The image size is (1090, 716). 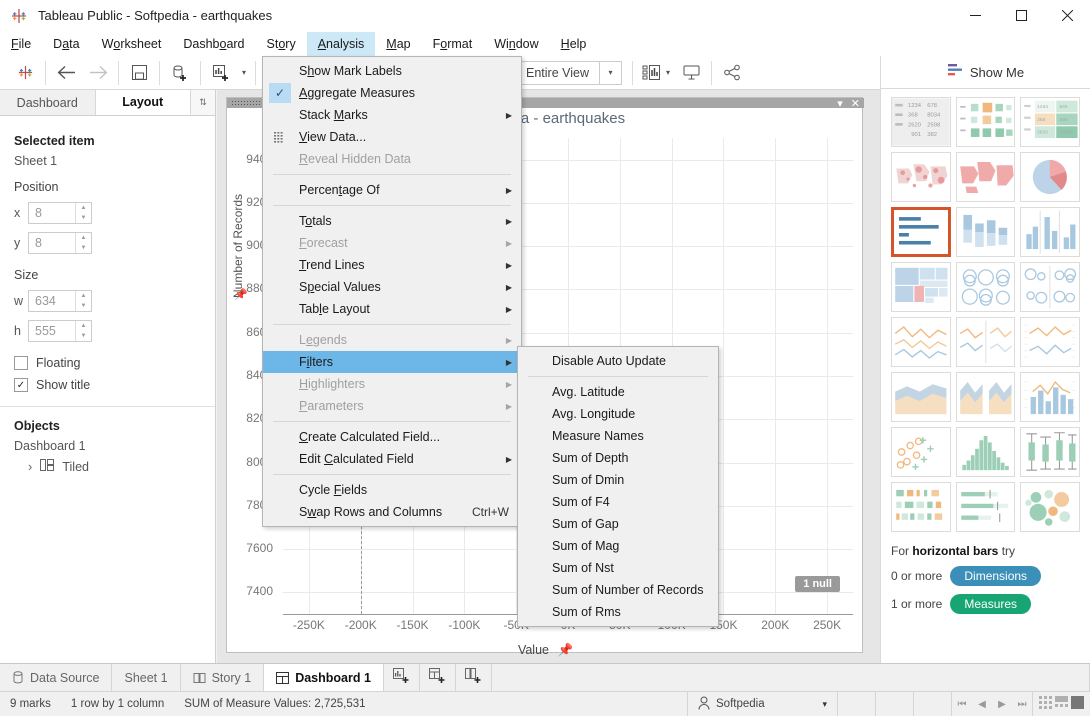 What do you see at coordinates (1022, 704) in the screenshot?
I see `navigate-last-icon: ⏭` at bounding box center [1022, 704].